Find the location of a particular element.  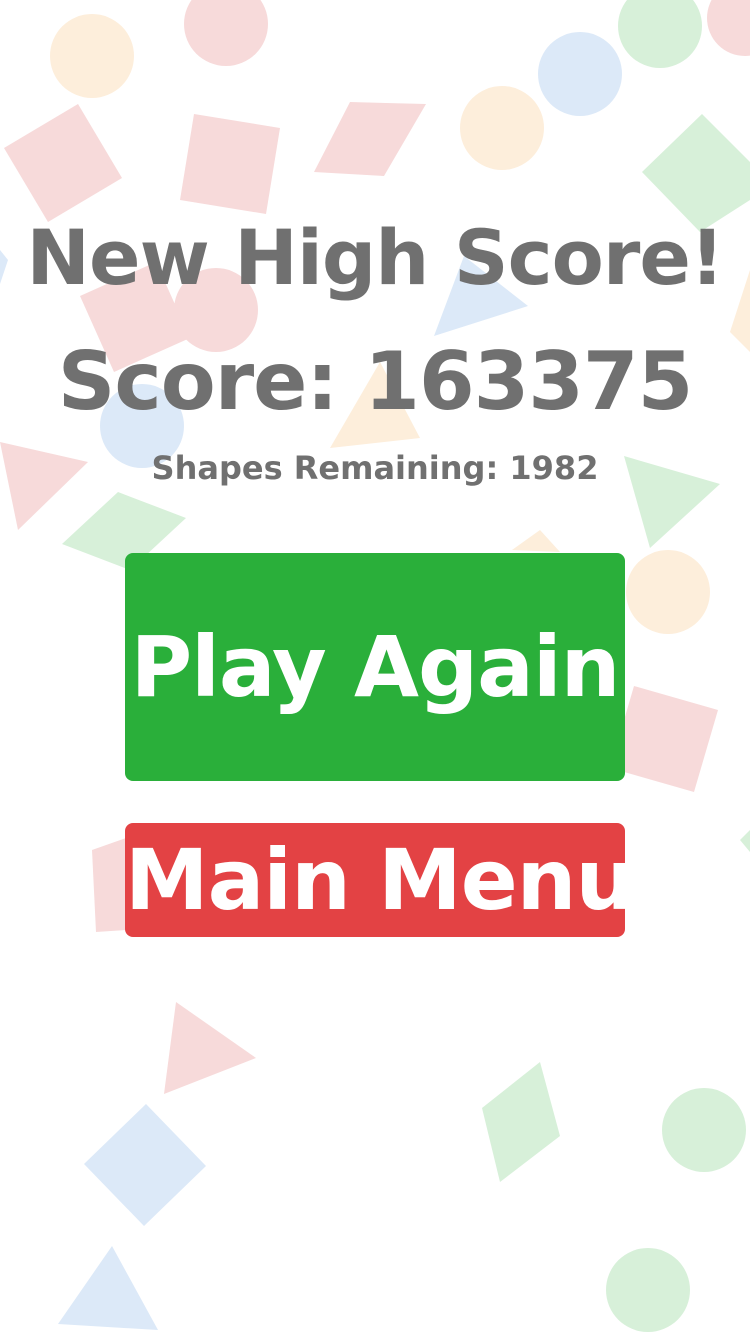

play-again-button: Play Again is located at coordinates (375, 667).